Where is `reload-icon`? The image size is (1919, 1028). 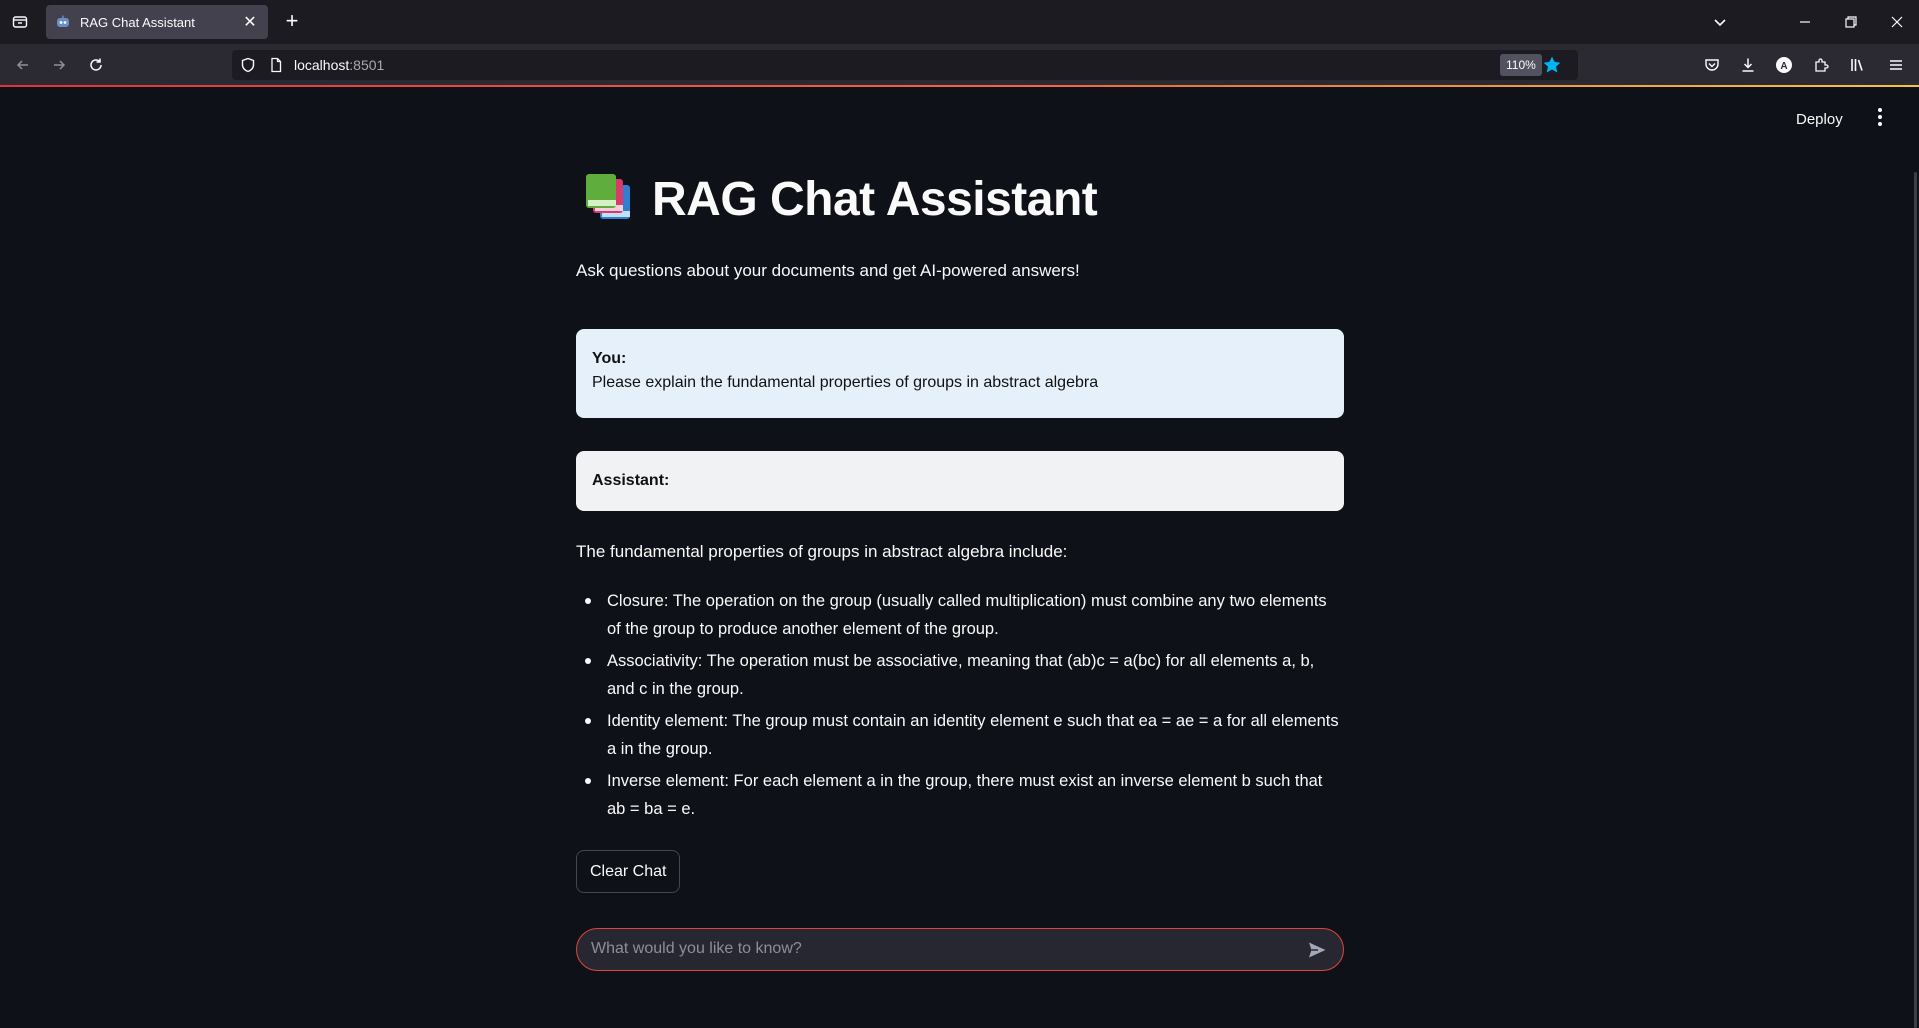 reload-icon is located at coordinates (96, 65).